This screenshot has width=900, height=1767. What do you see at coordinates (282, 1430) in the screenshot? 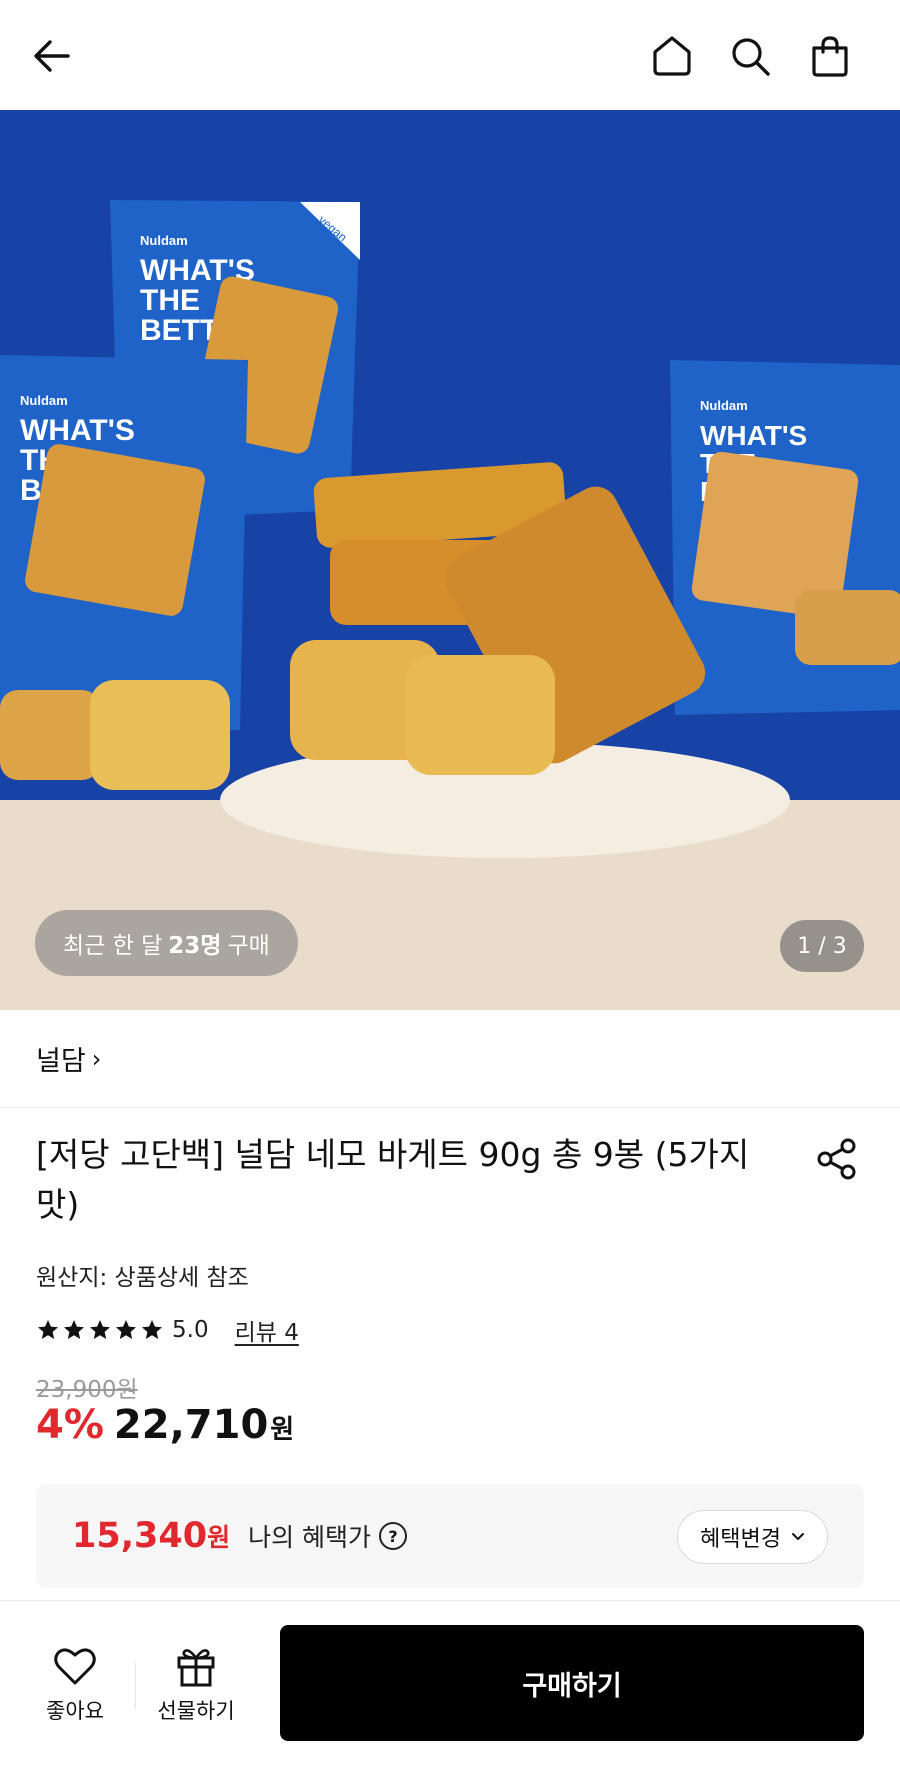
I see `price-unit: 원` at bounding box center [282, 1430].